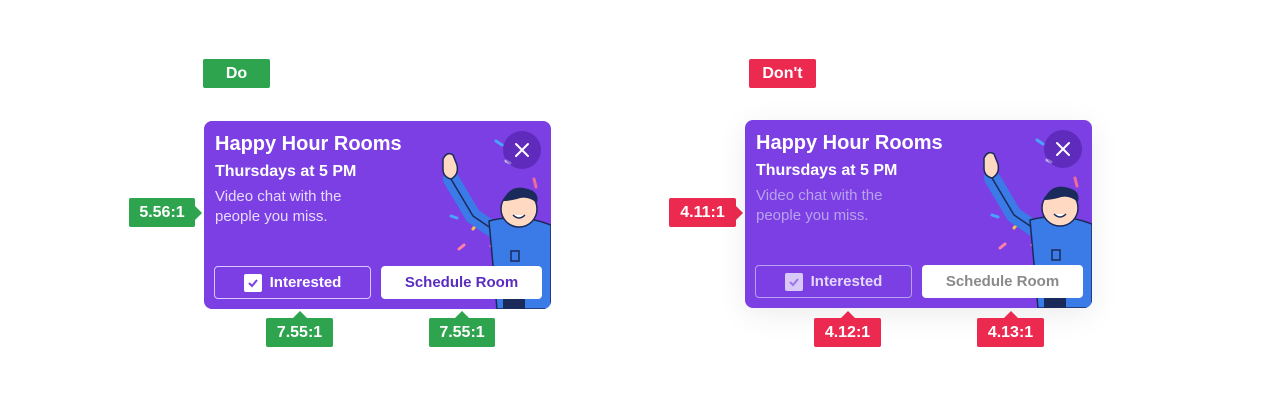  Describe the element at coordinates (782, 73) in the screenshot. I see `dont-label: Don't` at that location.